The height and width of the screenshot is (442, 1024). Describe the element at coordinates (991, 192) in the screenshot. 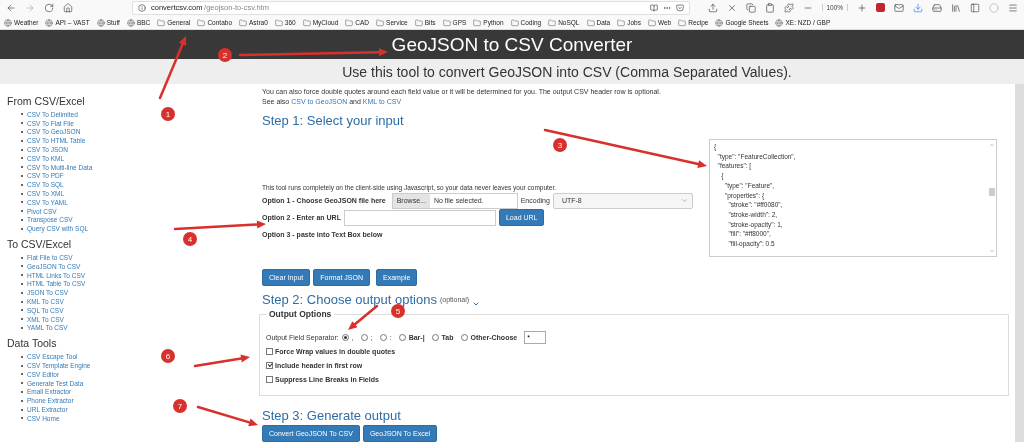

I see `scrollbar-thumb` at that location.